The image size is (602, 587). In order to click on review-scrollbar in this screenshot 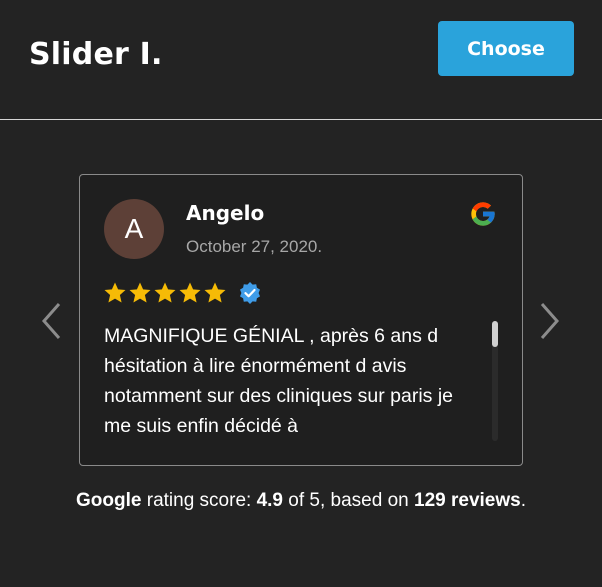, I will do `click(495, 381)`.